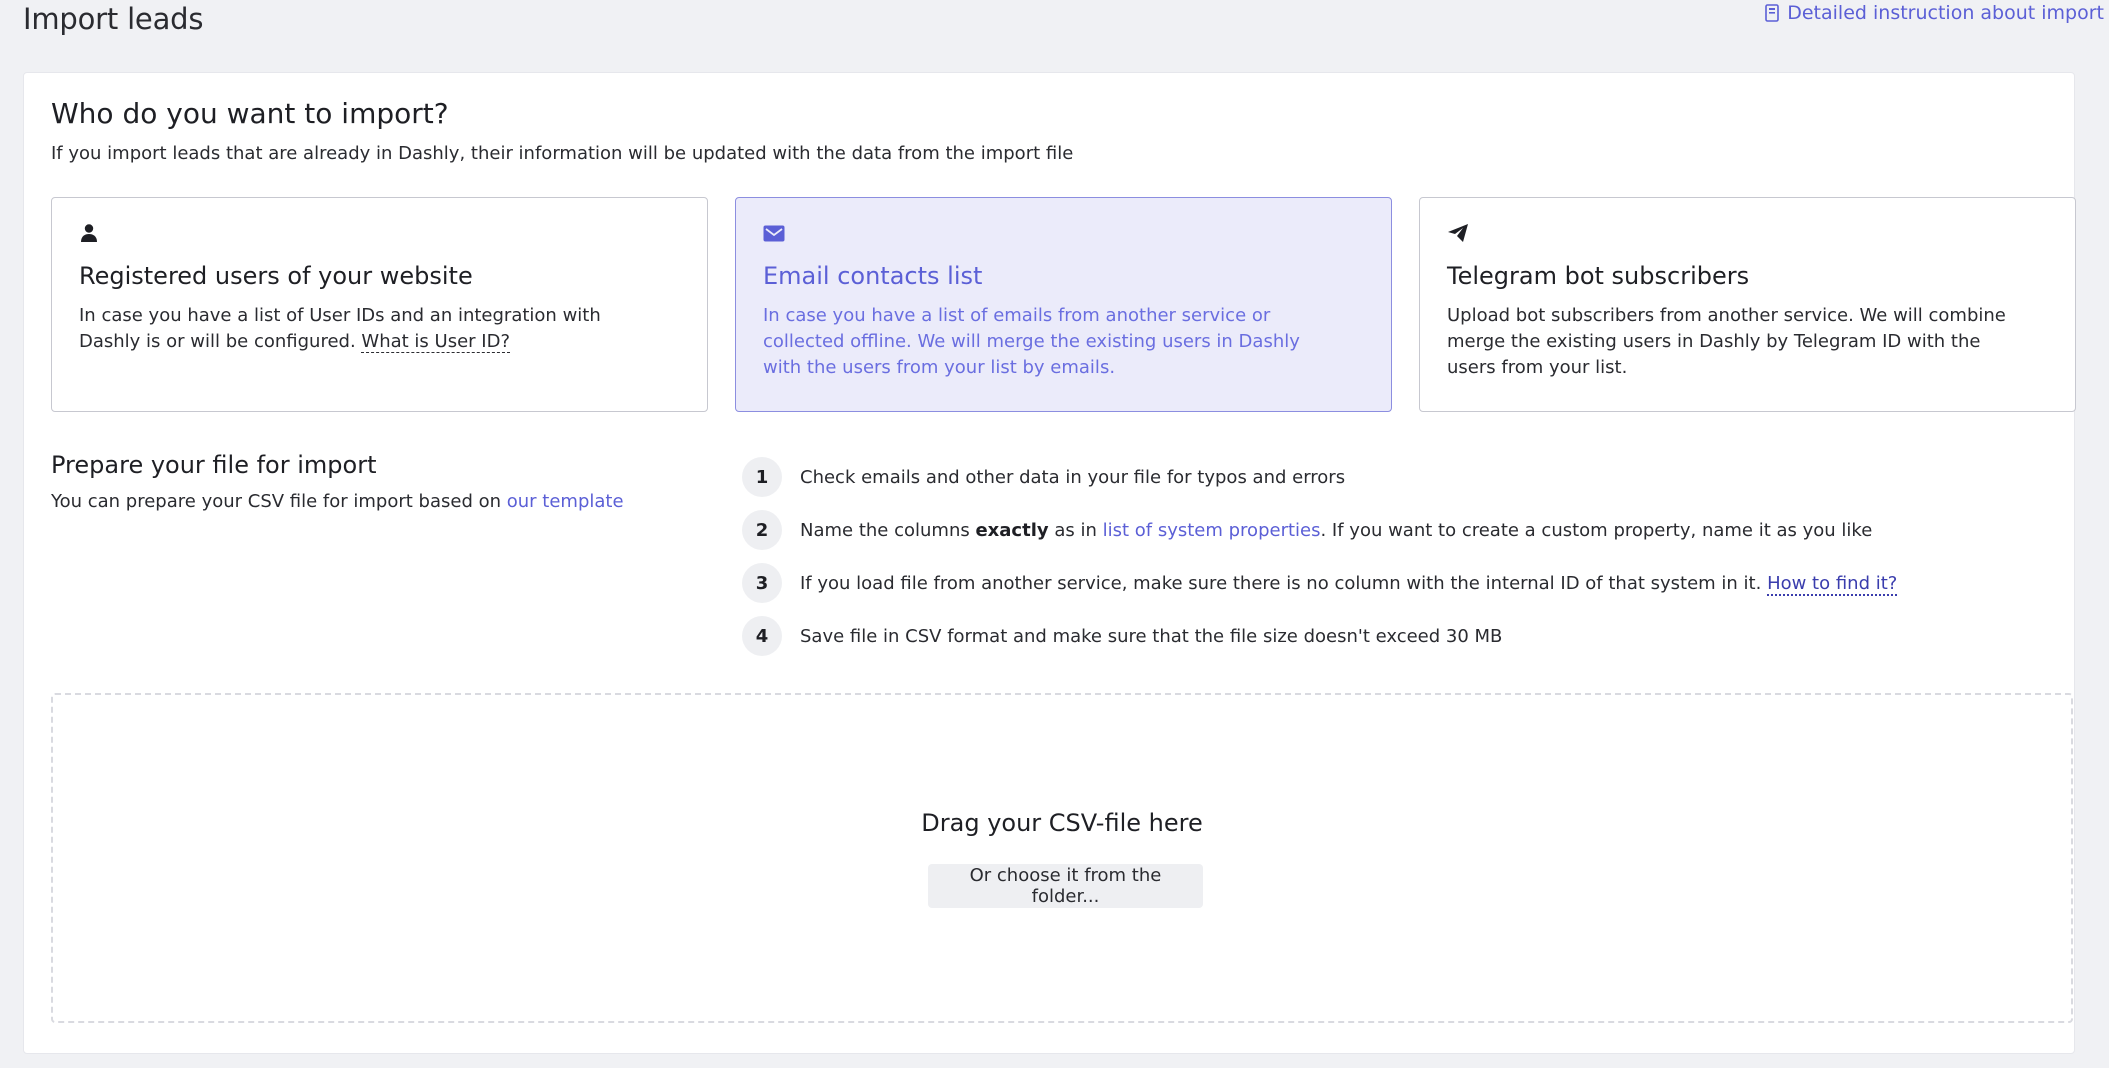 This screenshot has width=2109, height=1068. Describe the element at coordinates (1075, 530) in the screenshot. I see `step-text-part: as in` at that location.